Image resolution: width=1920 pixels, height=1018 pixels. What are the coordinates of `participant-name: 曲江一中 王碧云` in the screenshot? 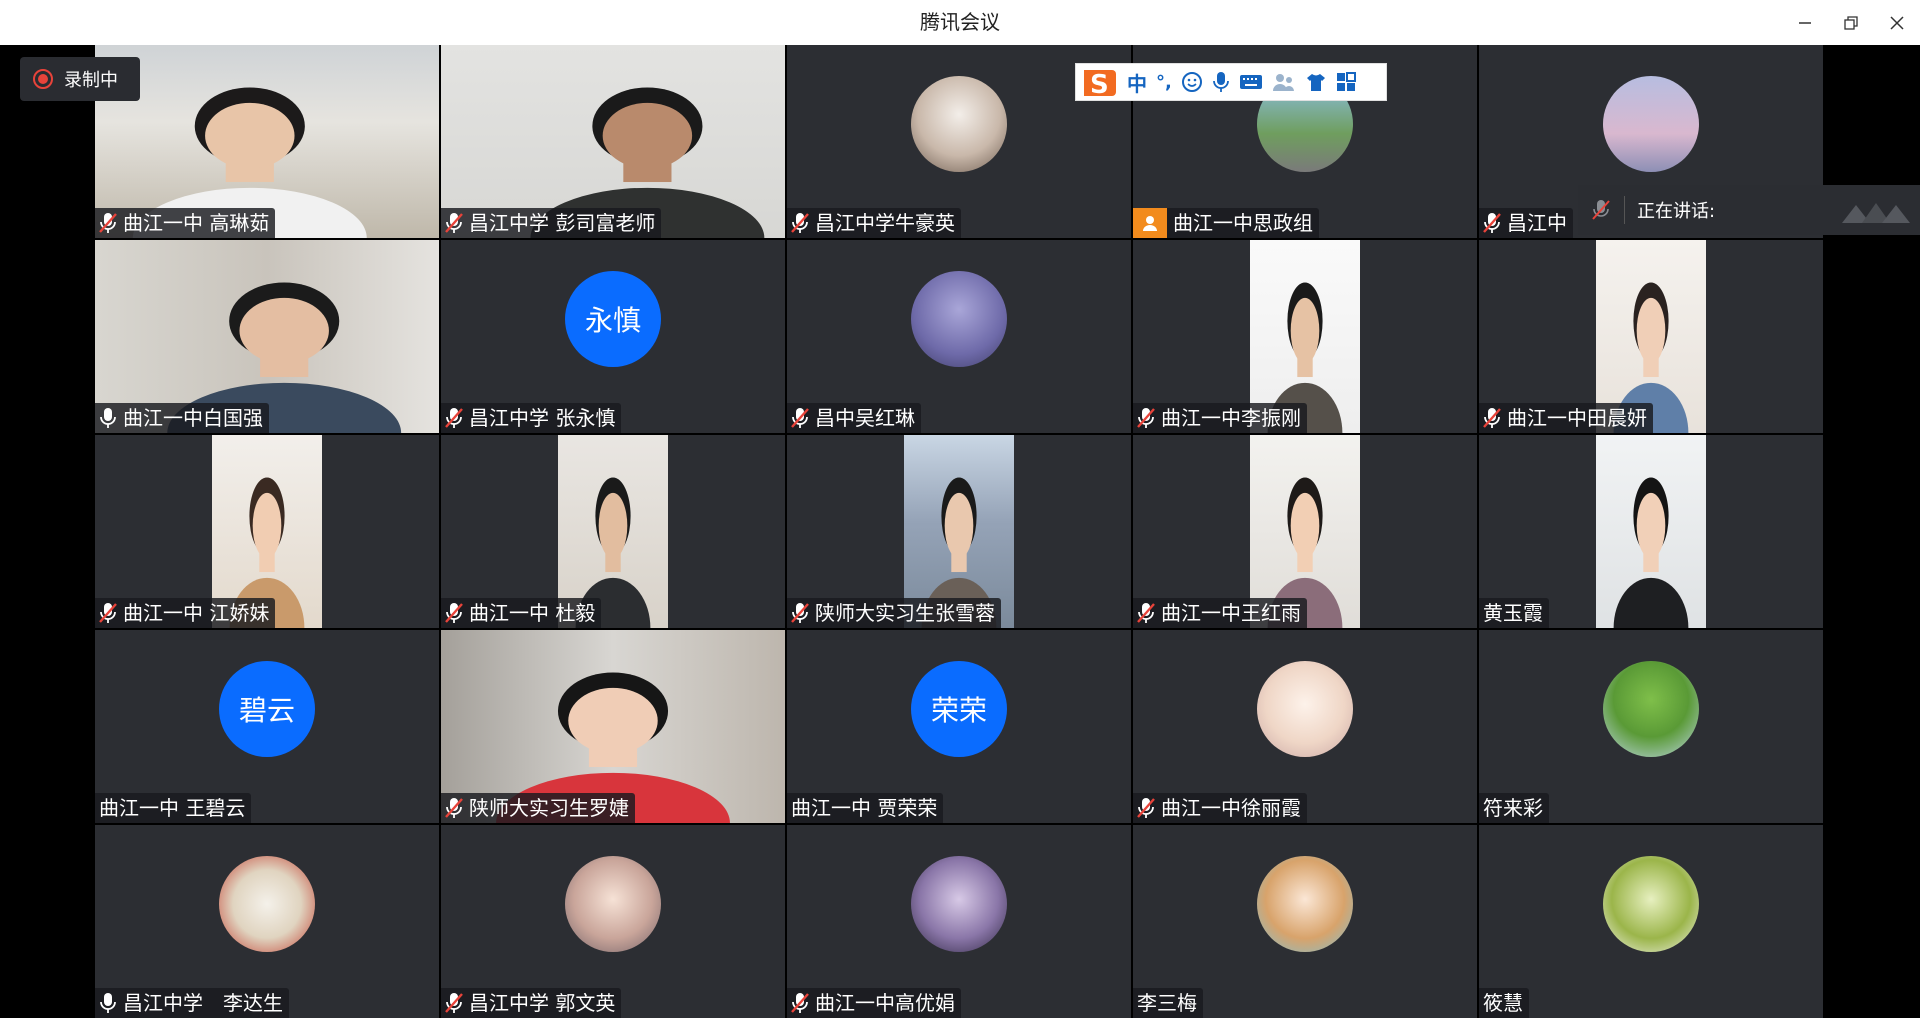 It's located at (172, 808).